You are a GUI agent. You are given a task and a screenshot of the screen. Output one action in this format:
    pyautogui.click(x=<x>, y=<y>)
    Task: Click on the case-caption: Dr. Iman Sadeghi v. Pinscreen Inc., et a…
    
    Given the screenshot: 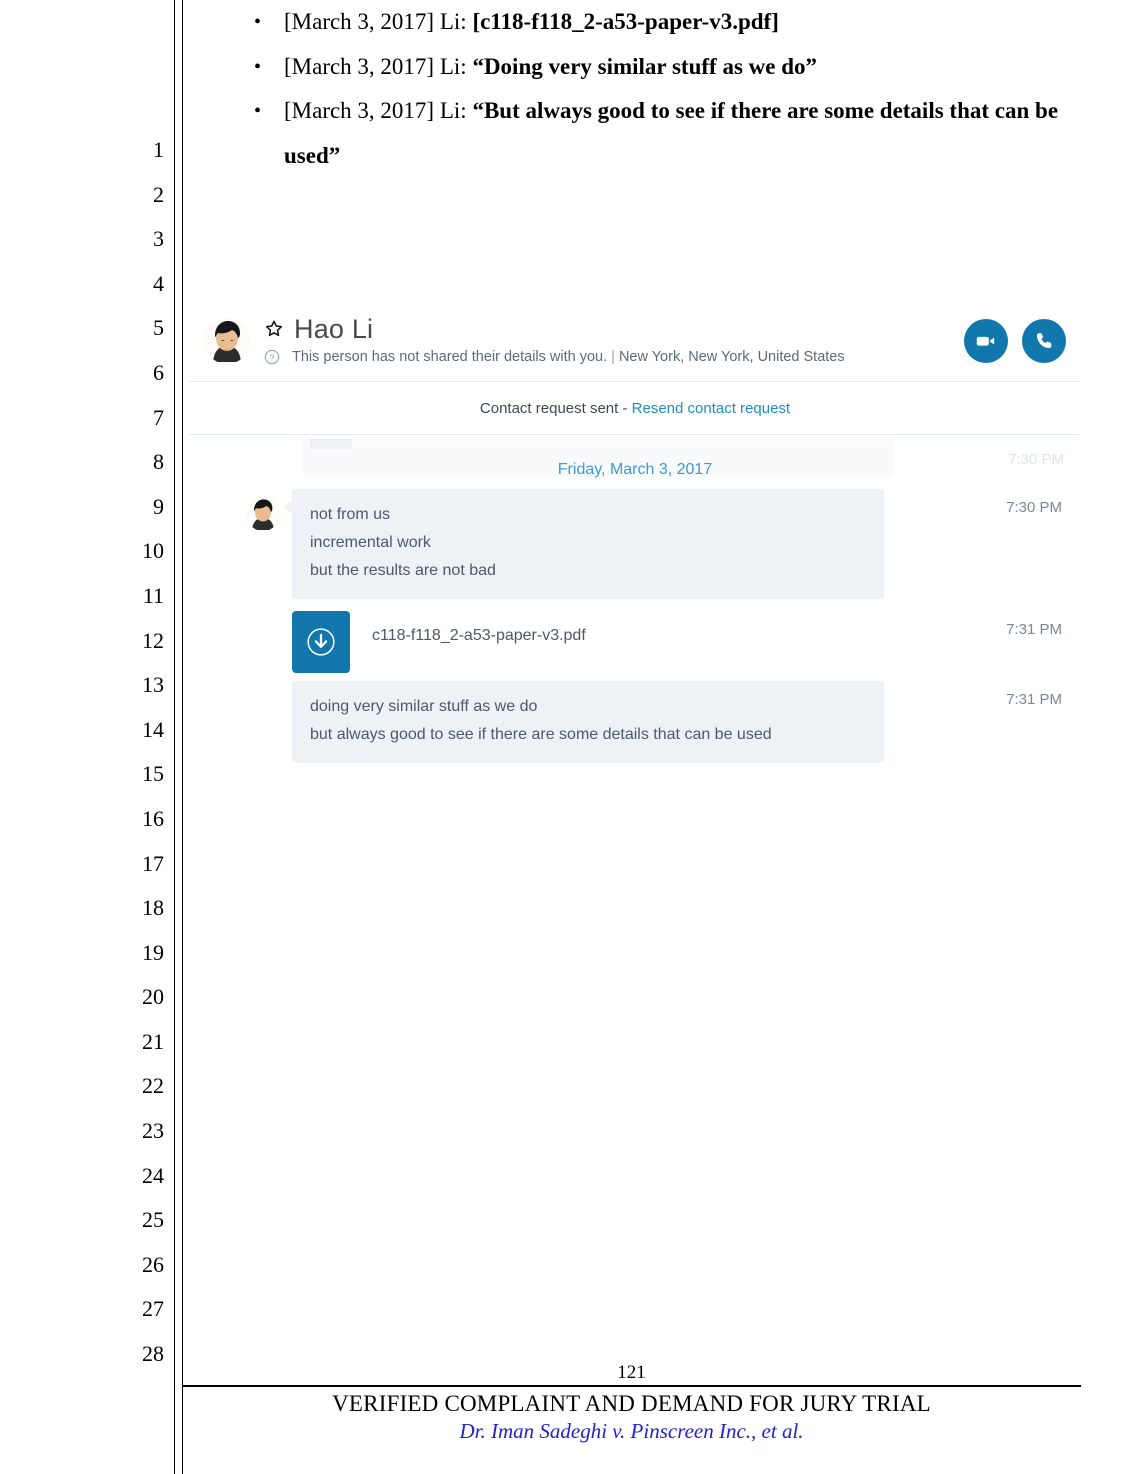 What is the action you would take?
    pyautogui.click(x=631, y=1431)
    